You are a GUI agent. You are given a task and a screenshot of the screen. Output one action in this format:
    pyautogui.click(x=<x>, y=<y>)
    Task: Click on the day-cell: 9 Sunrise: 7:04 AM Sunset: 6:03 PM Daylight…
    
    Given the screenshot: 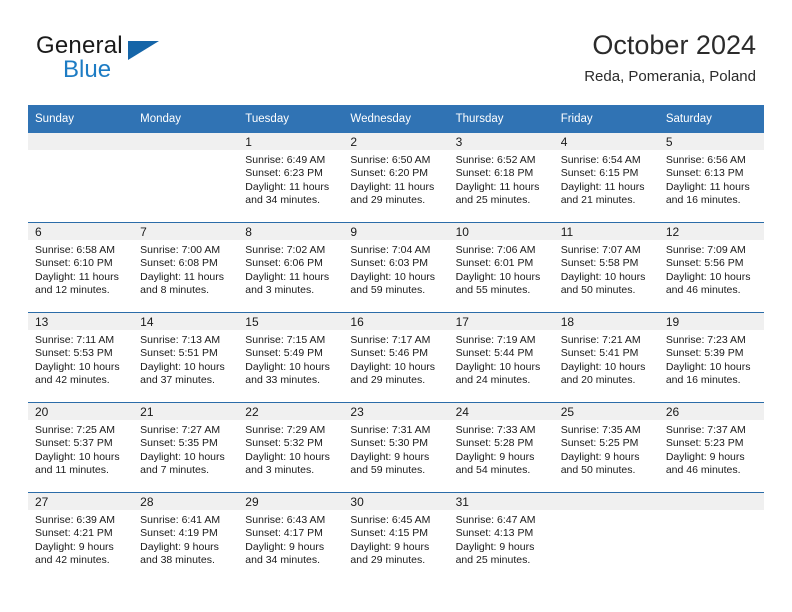 What is the action you would take?
    pyautogui.click(x=396, y=267)
    